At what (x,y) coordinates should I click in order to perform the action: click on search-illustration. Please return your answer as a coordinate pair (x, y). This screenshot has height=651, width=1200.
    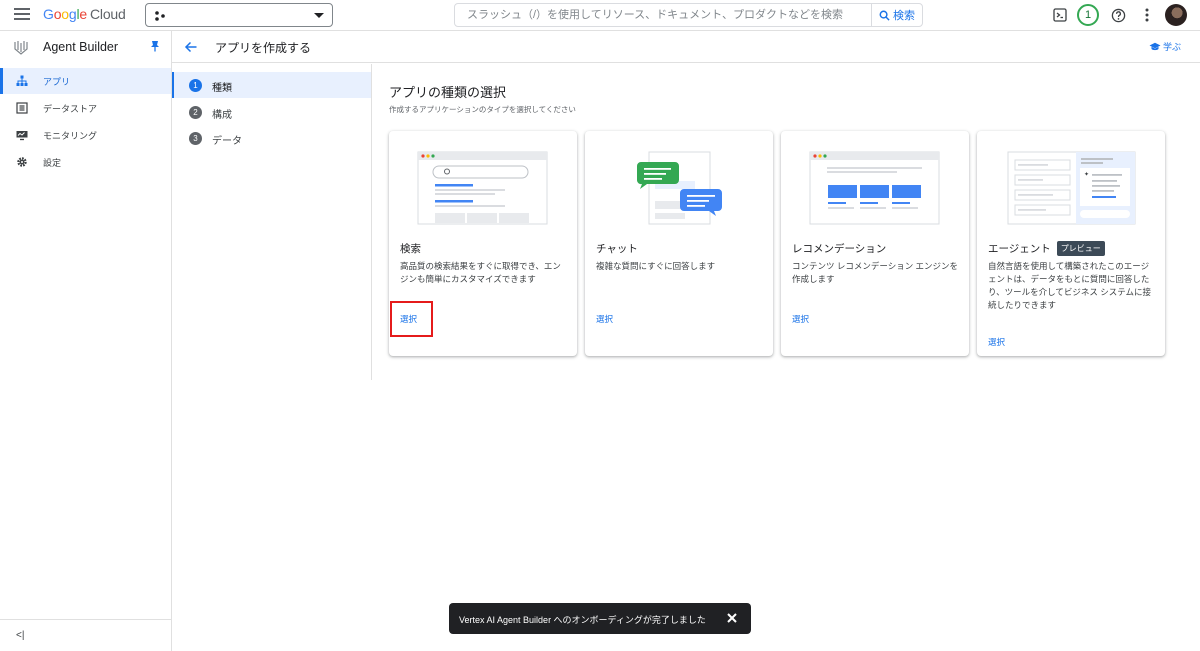
    Looking at the image, I should click on (482, 188).